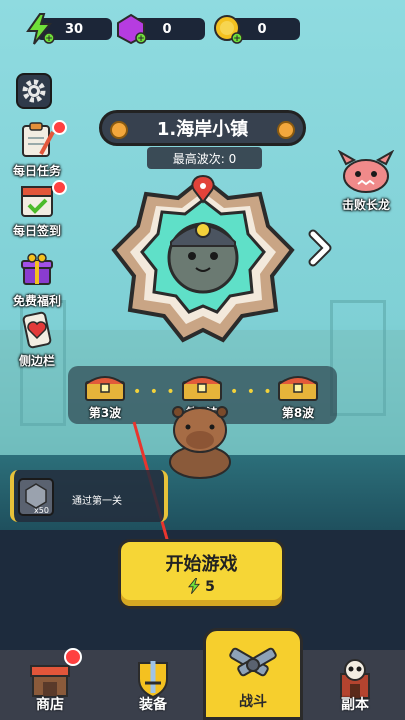 This screenshot has height=720, width=405. I want to click on stage-medal, so click(203, 257).